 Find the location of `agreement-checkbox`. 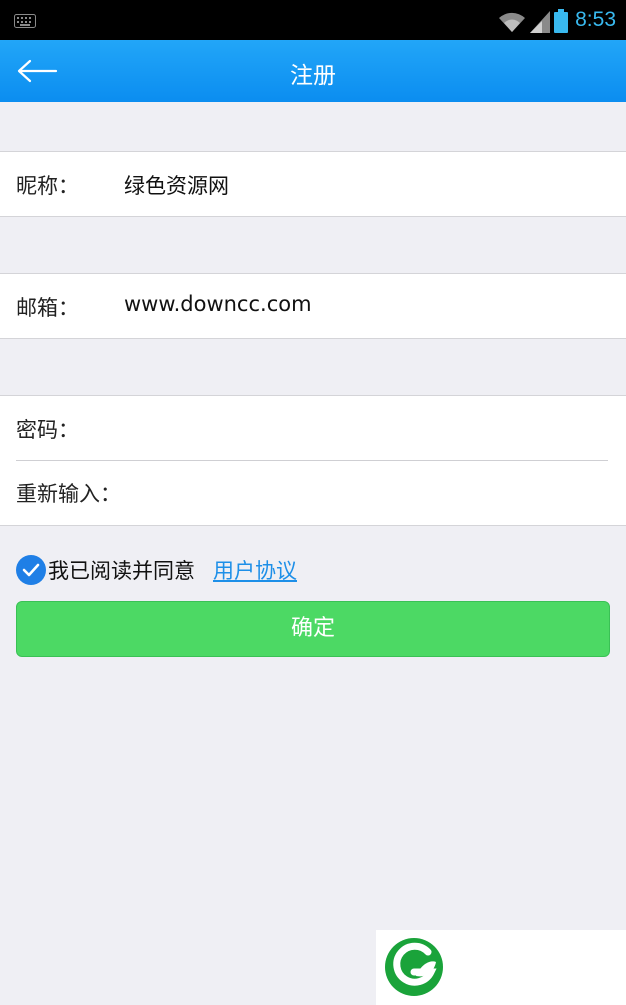

agreement-checkbox is located at coordinates (31, 570).